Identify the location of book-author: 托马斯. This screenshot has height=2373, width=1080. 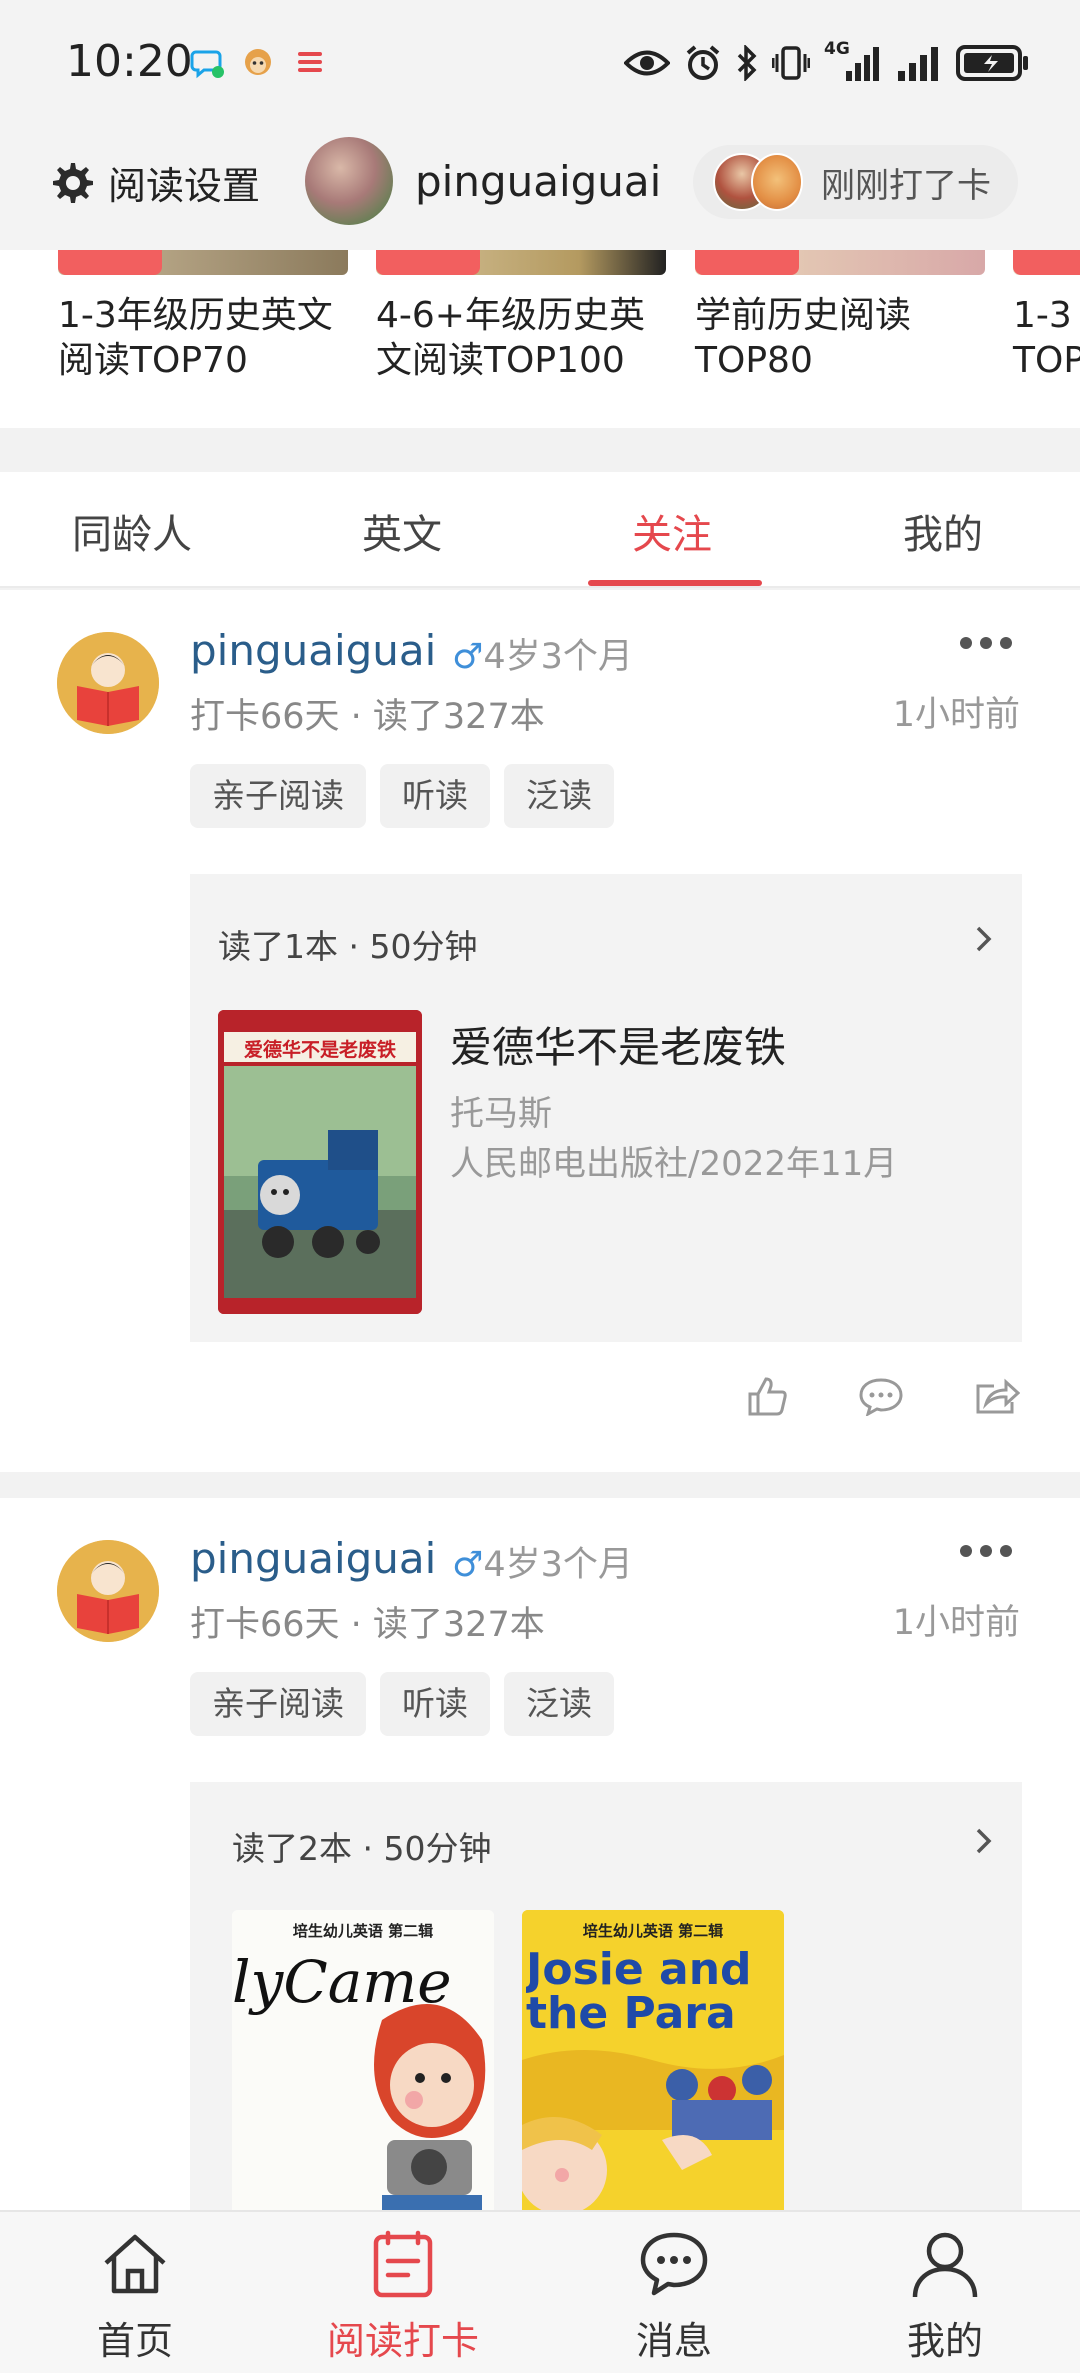
(501, 1114).